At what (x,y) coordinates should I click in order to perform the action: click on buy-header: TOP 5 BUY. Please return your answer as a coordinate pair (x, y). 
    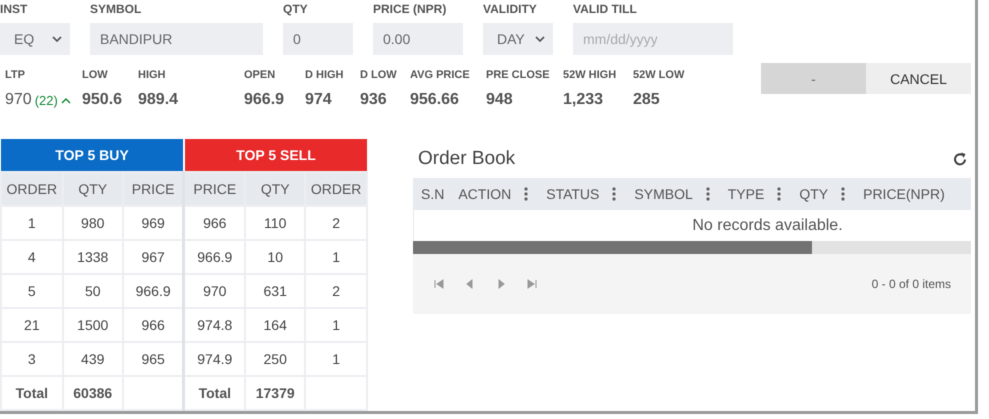
    Looking at the image, I should click on (92, 155).